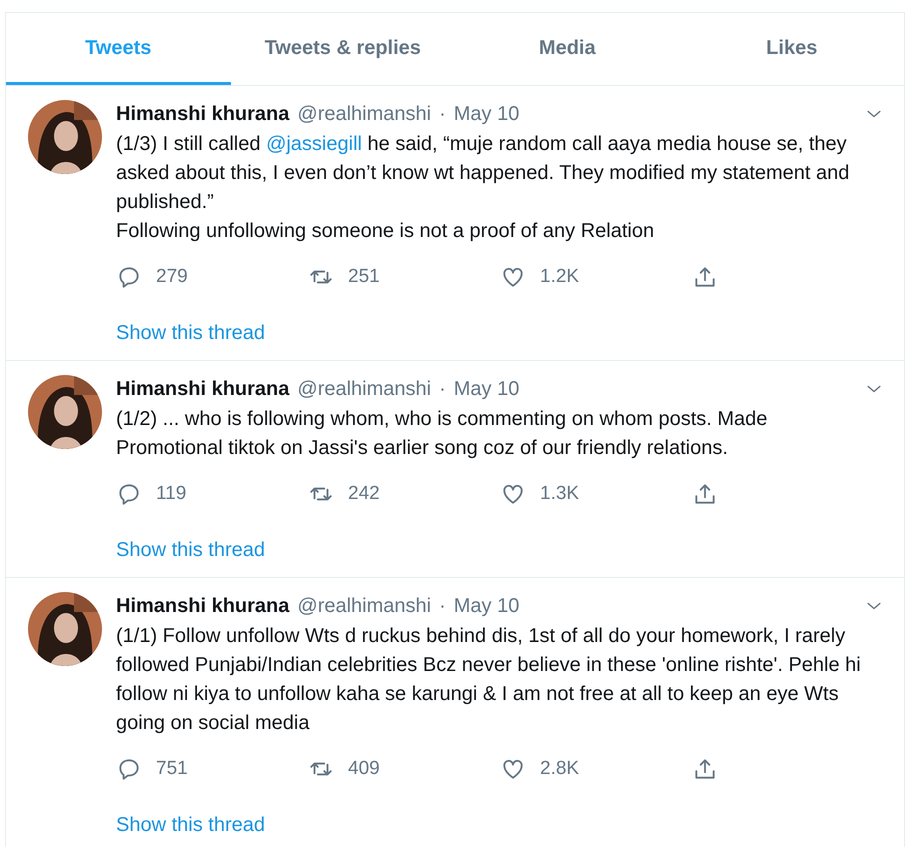 The height and width of the screenshot is (847, 907). What do you see at coordinates (342, 49) in the screenshot?
I see `profile-tab: Tweets & replies` at bounding box center [342, 49].